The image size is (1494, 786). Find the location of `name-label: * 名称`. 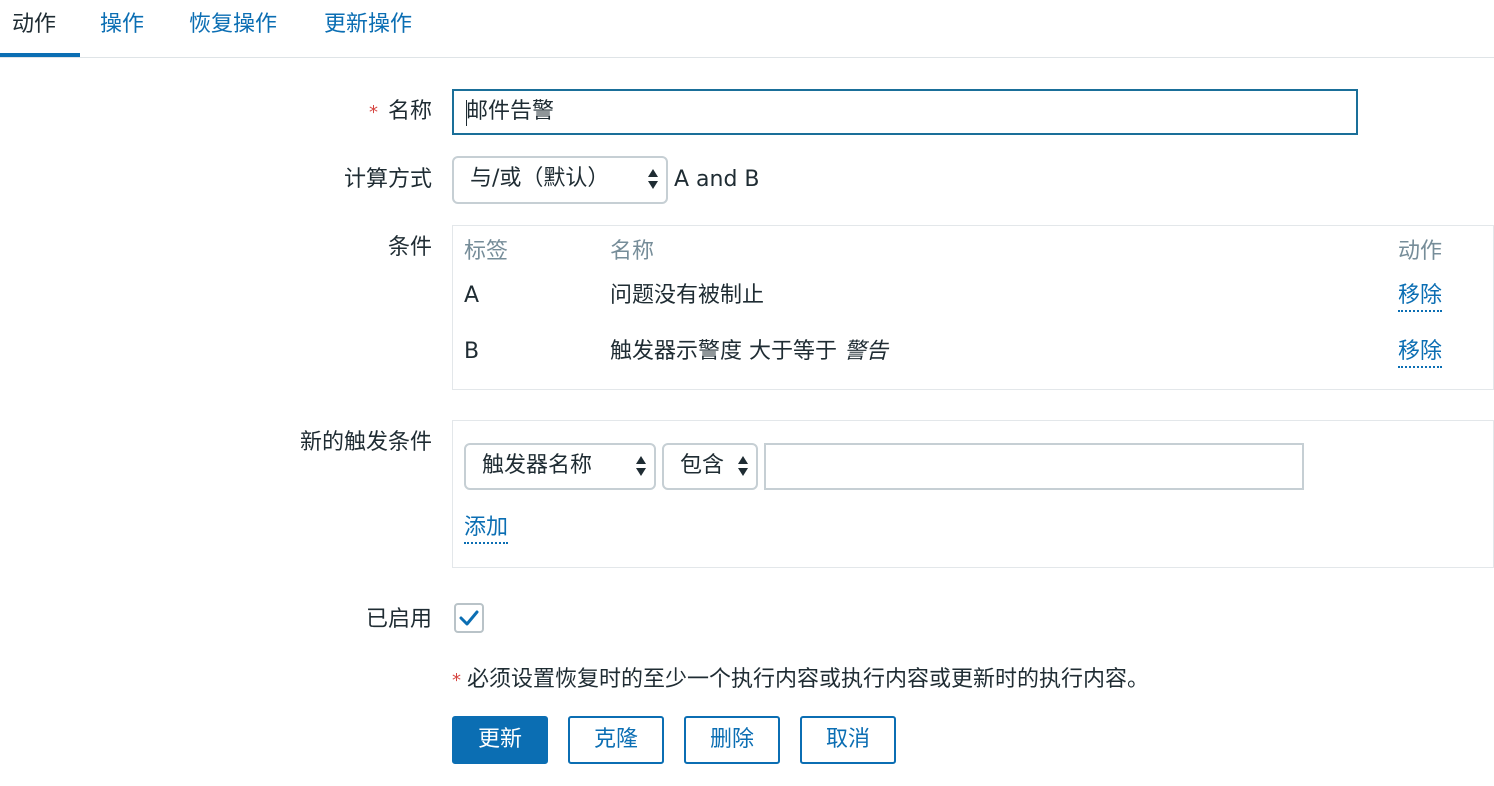

name-label: * 名称 is located at coordinates (400, 111).